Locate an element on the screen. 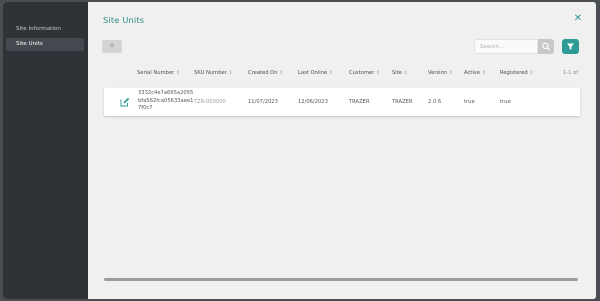 The height and width of the screenshot is (301, 600). filter-button is located at coordinates (570, 46).